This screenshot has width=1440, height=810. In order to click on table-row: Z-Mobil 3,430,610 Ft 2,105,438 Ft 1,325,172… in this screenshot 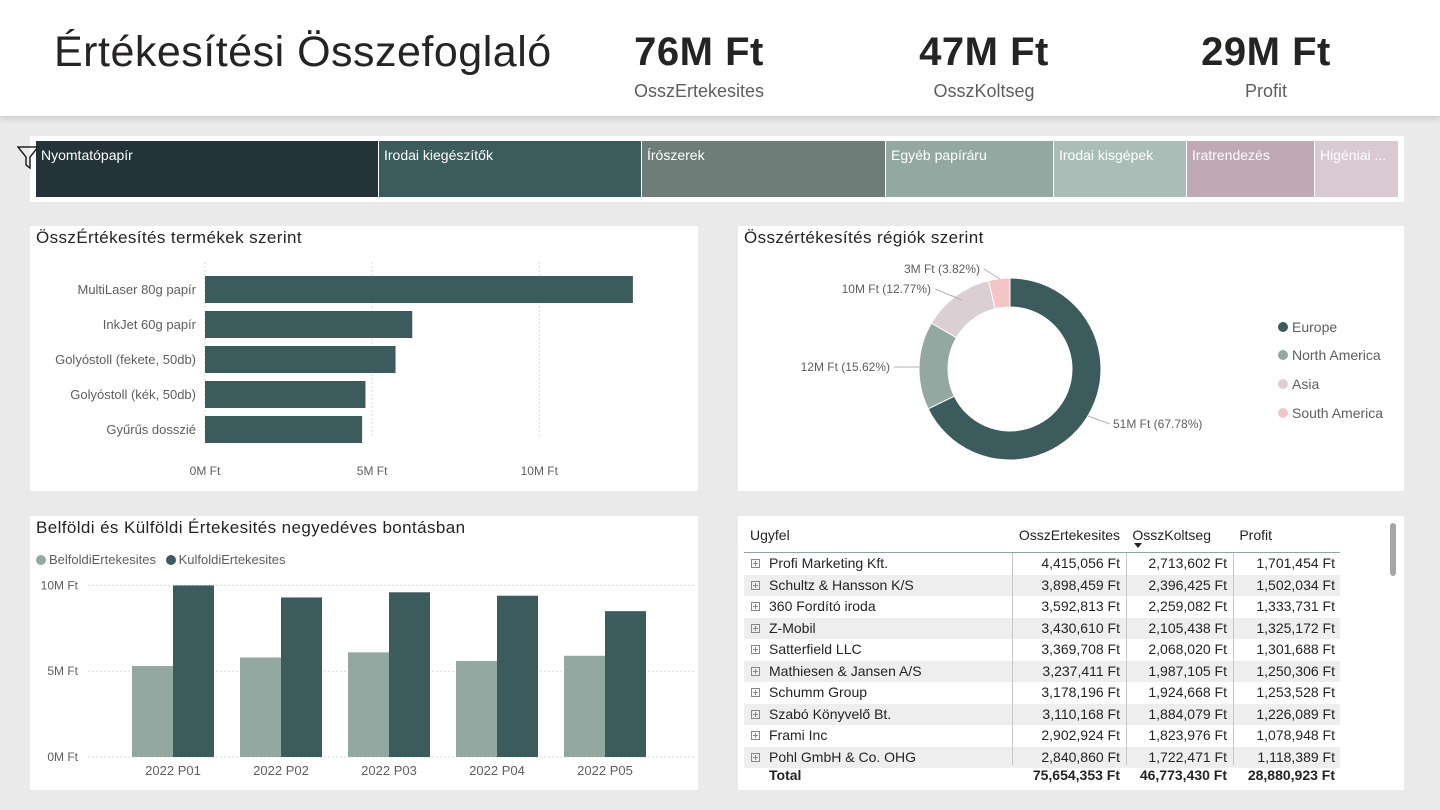, I will do `click(1042, 628)`.